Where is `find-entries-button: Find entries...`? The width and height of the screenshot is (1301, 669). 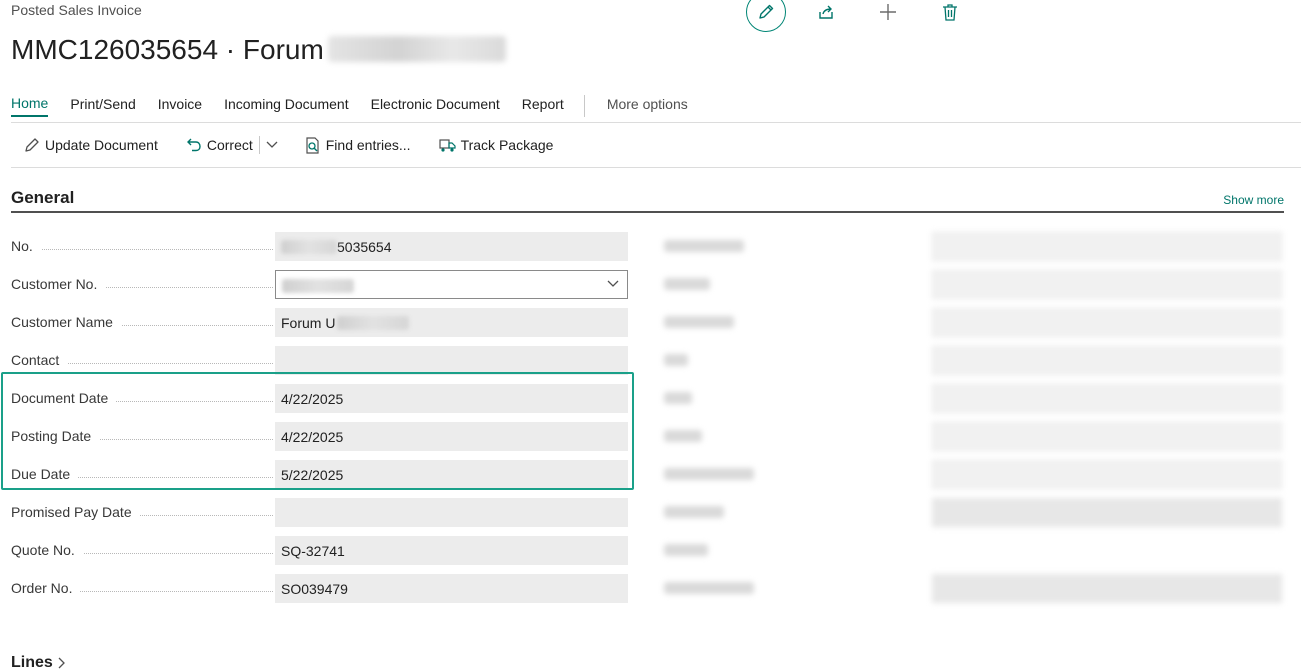
find-entries-button: Find entries... is located at coordinates (358, 145).